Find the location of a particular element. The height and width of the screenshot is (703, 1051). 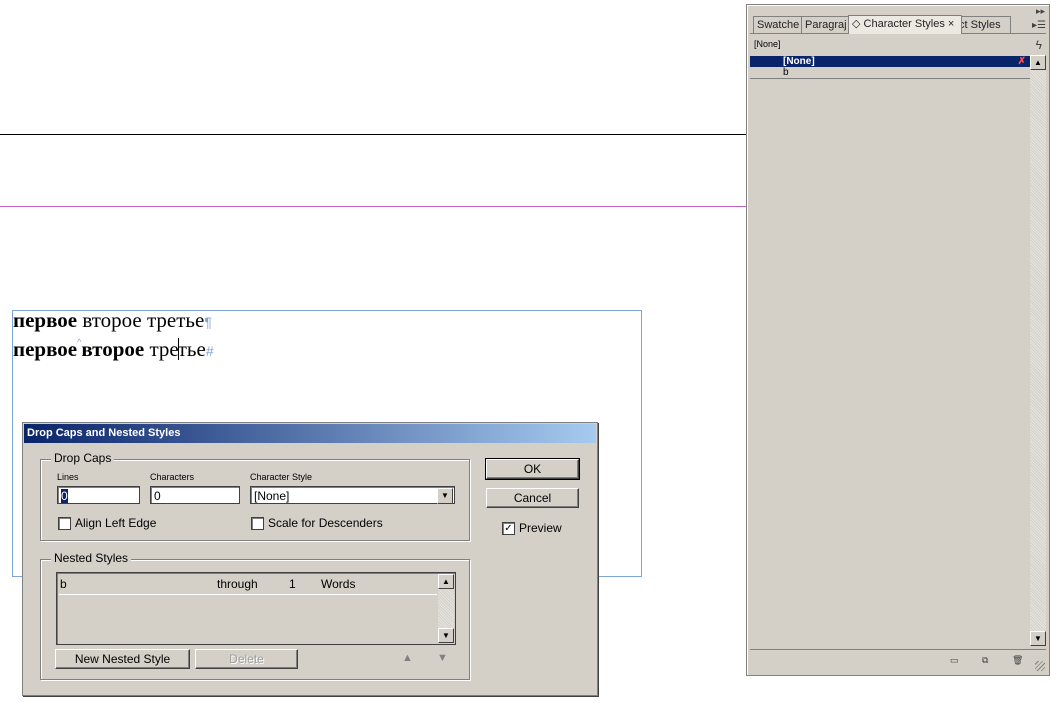

nested-style-count: 1 is located at coordinates (292, 584).